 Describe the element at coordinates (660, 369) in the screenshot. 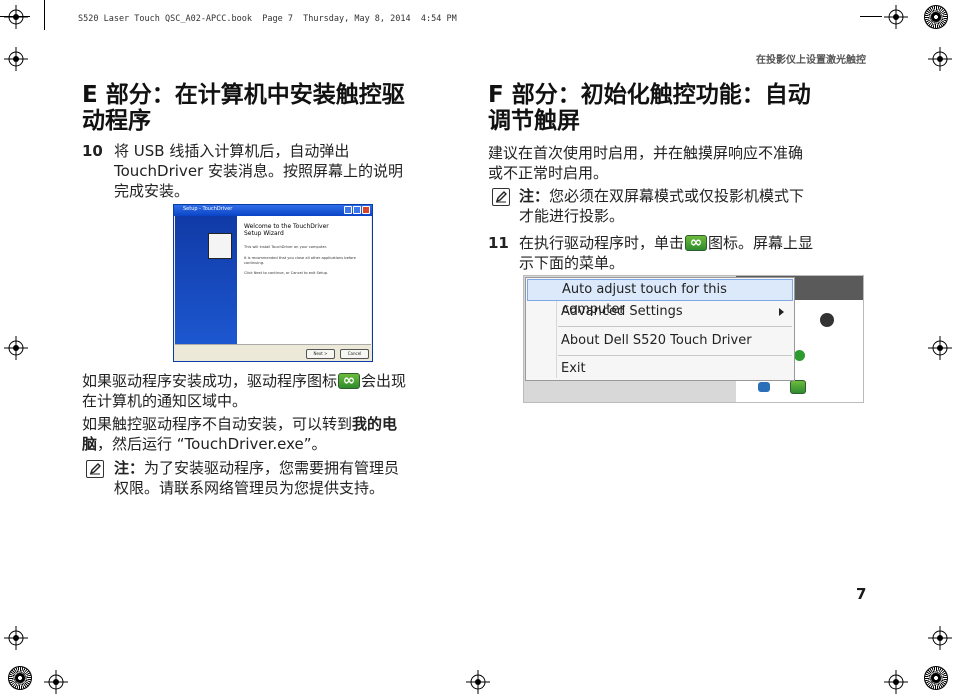

I see `menu-item-exit: Exit` at that location.